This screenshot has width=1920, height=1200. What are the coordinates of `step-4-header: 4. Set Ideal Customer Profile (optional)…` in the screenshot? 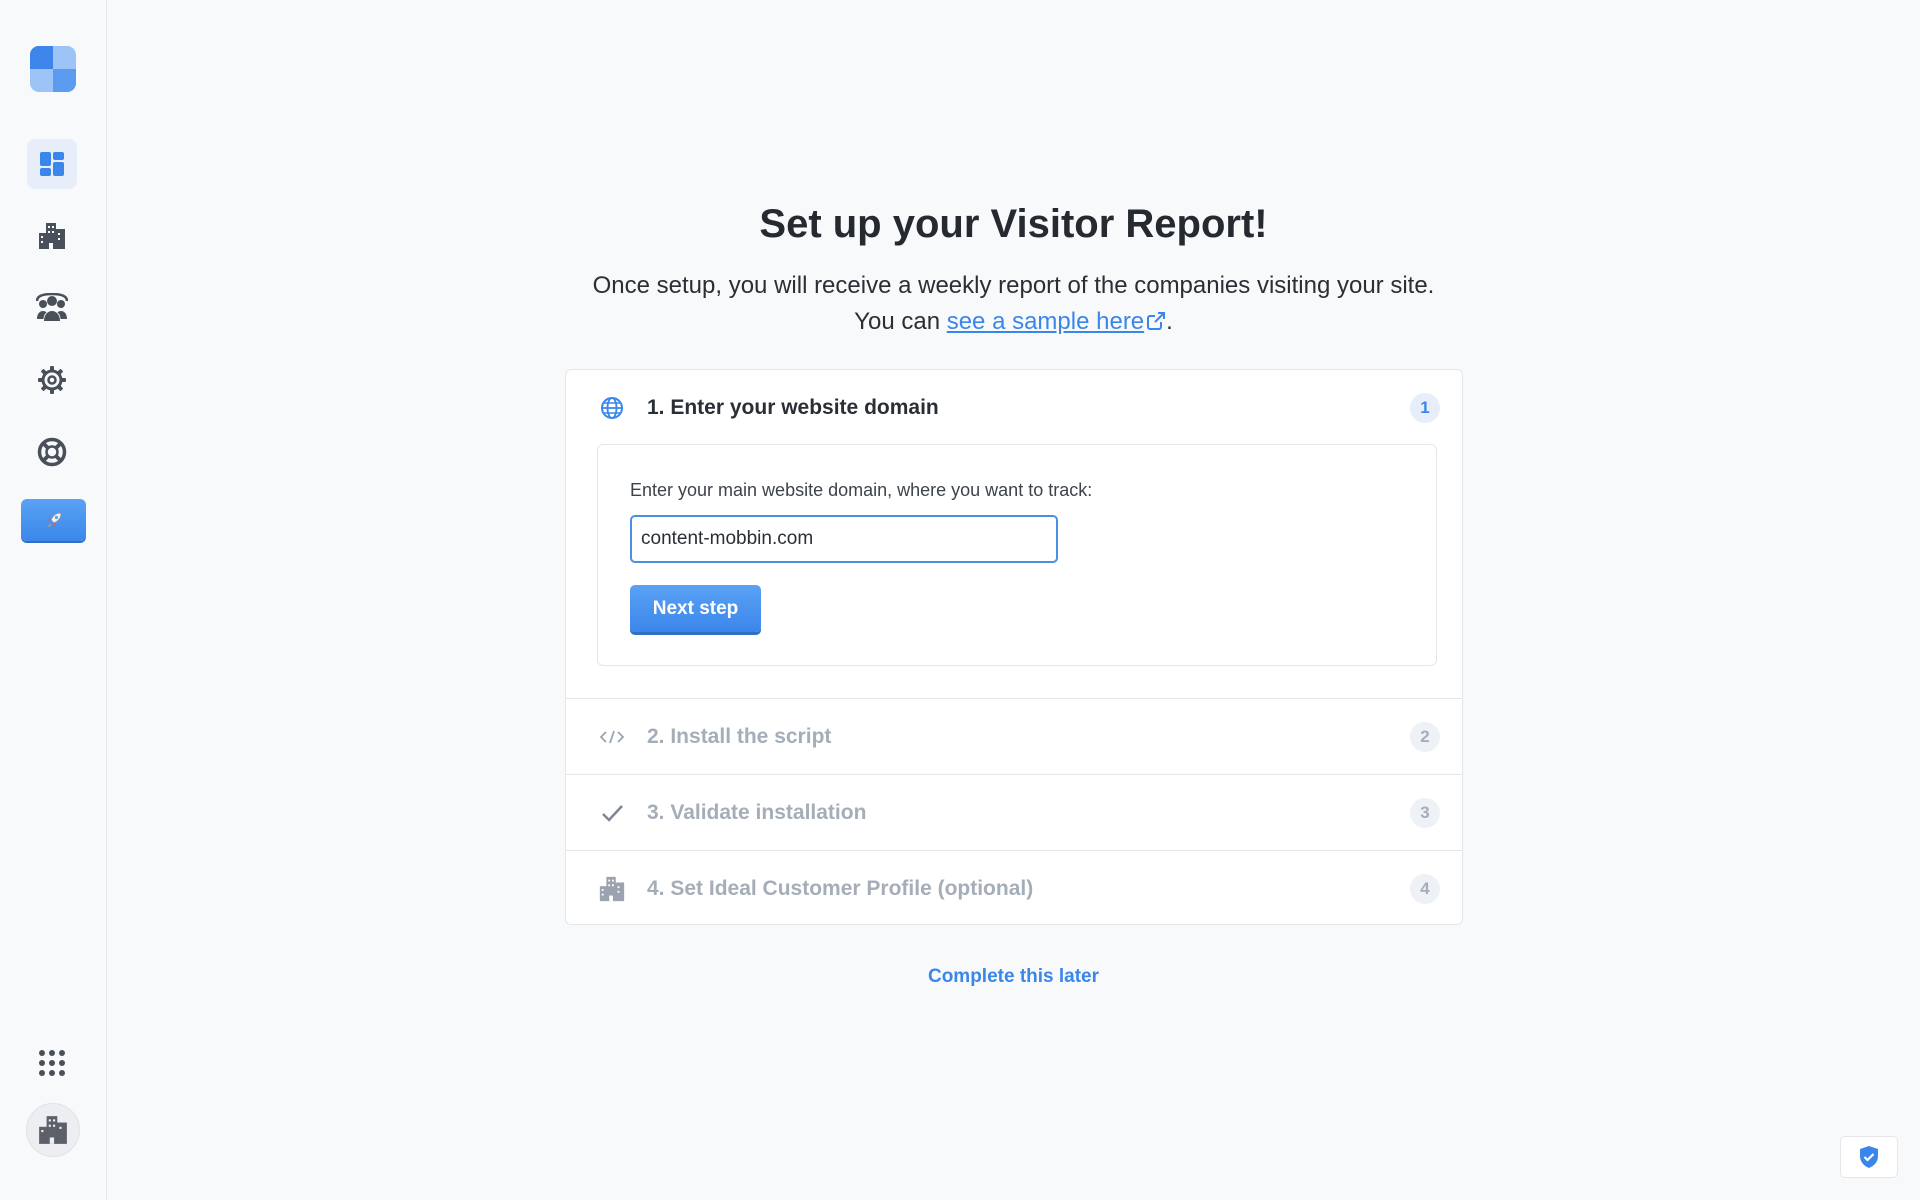 It's located at (1014, 888).